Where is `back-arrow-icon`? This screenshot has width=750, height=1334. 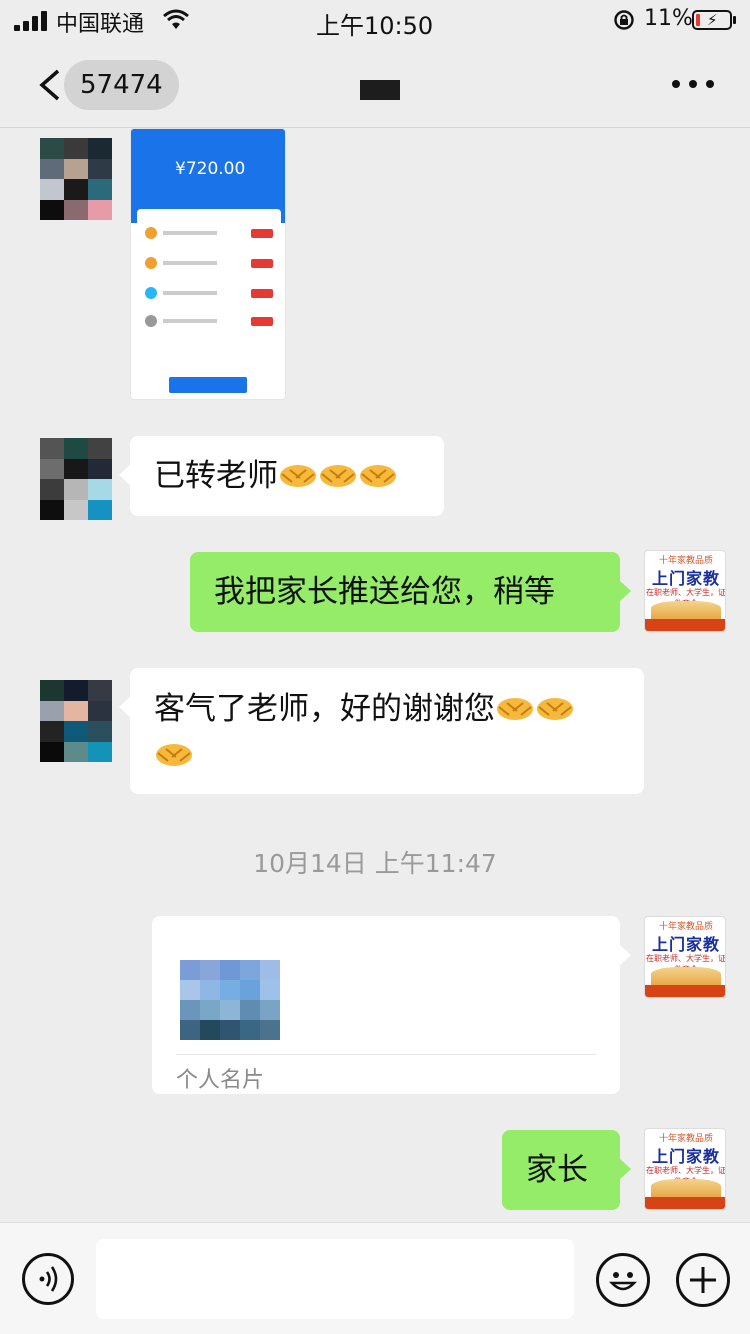
back-arrow-icon is located at coordinates (50, 85).